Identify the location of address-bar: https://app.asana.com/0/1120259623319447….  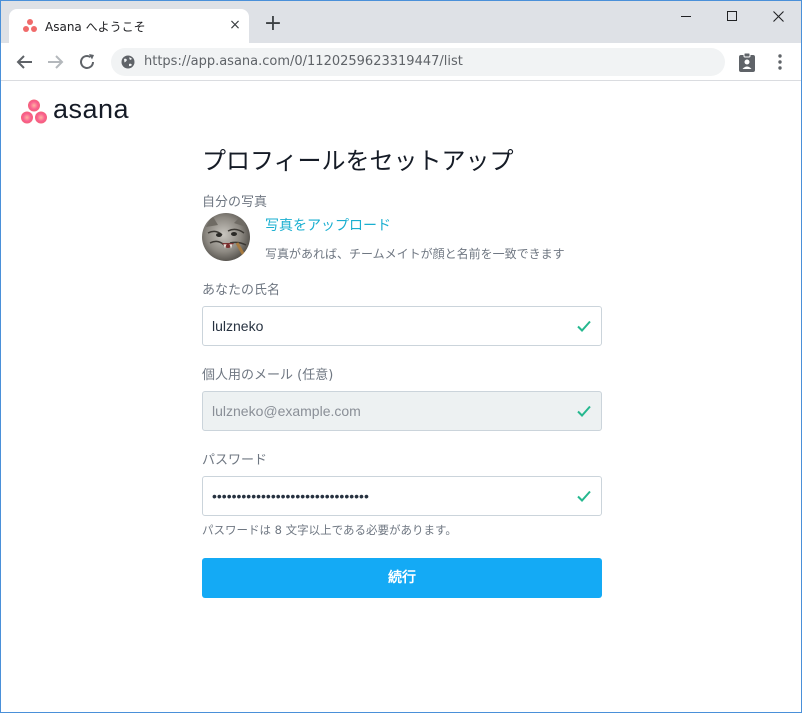
(418, 62).